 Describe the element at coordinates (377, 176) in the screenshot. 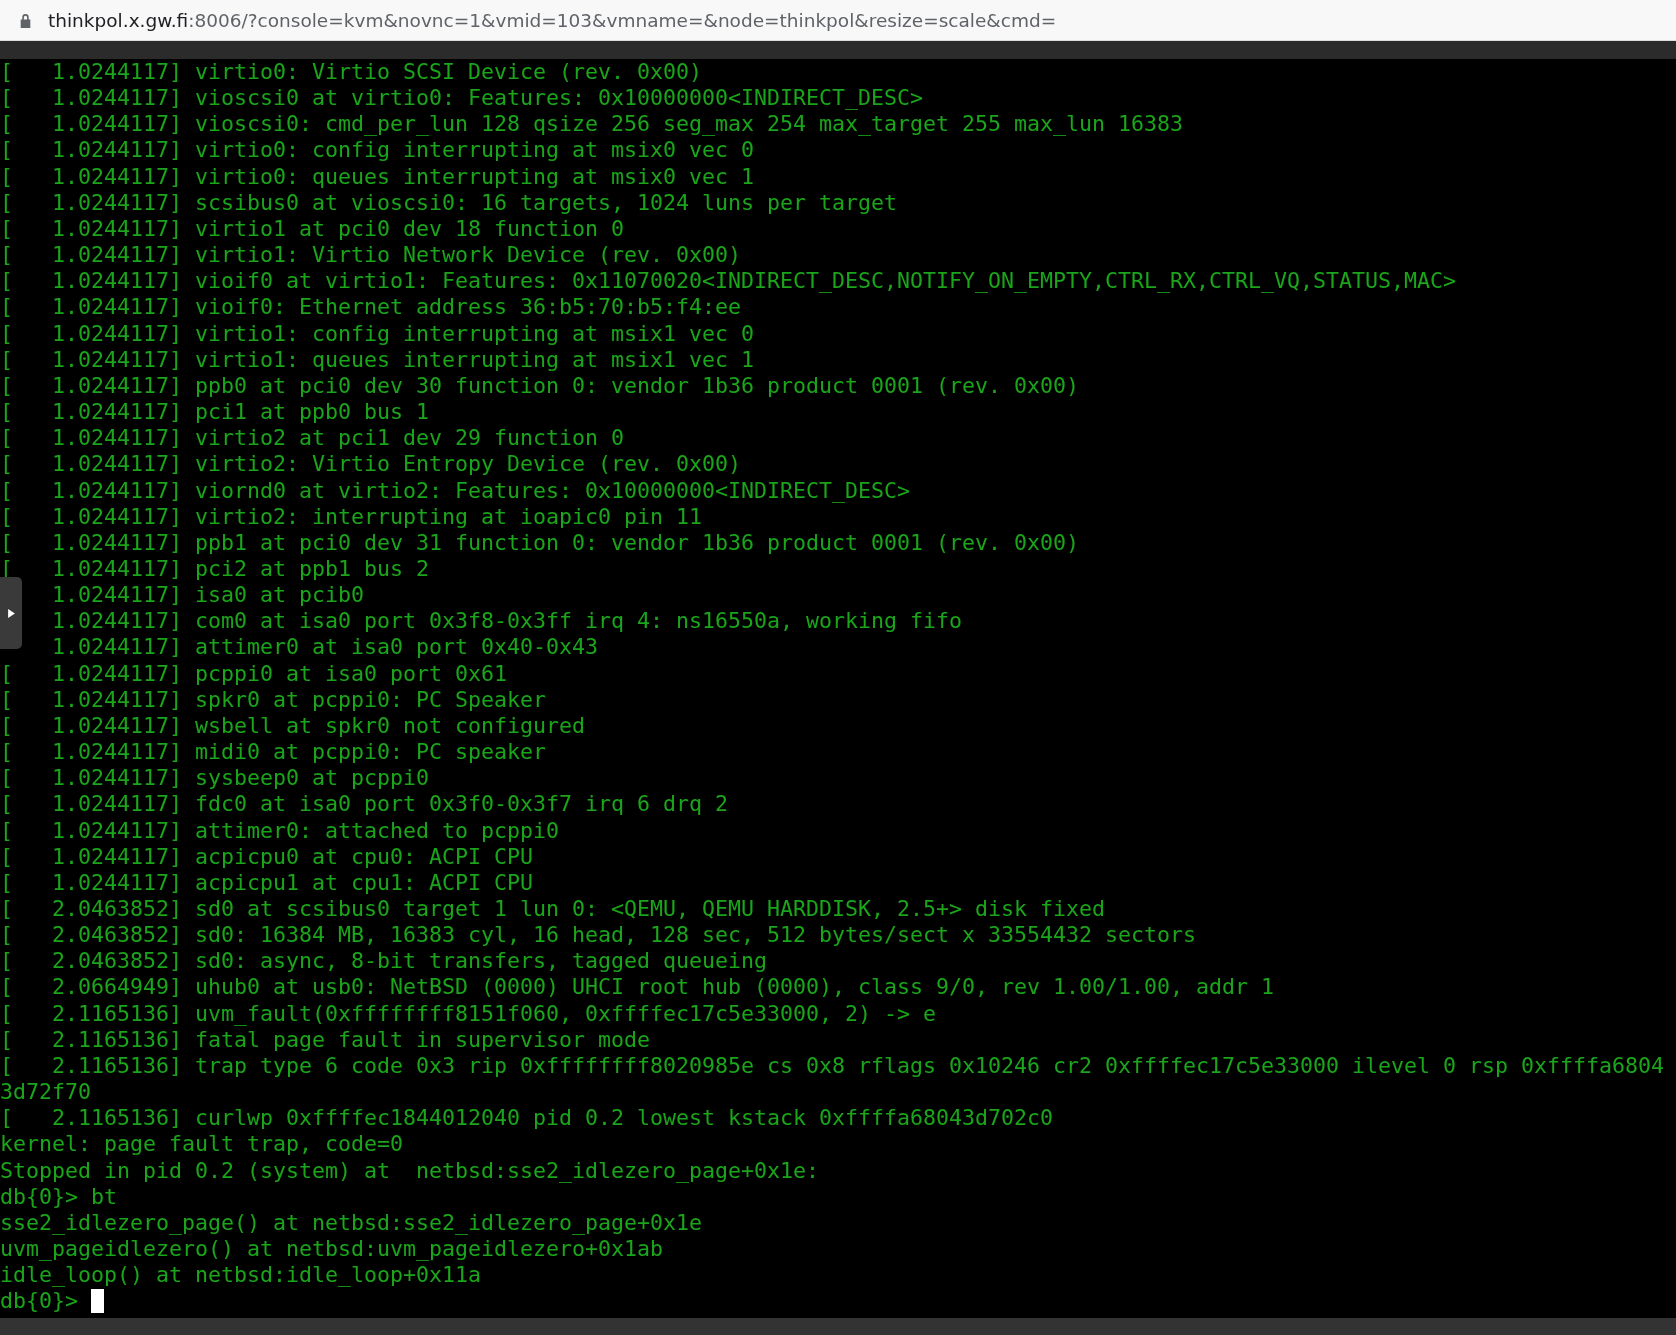

I see `console-line: [ 1.0244117] virtio0: queues interrupting at msix0 vec 1` at that location.